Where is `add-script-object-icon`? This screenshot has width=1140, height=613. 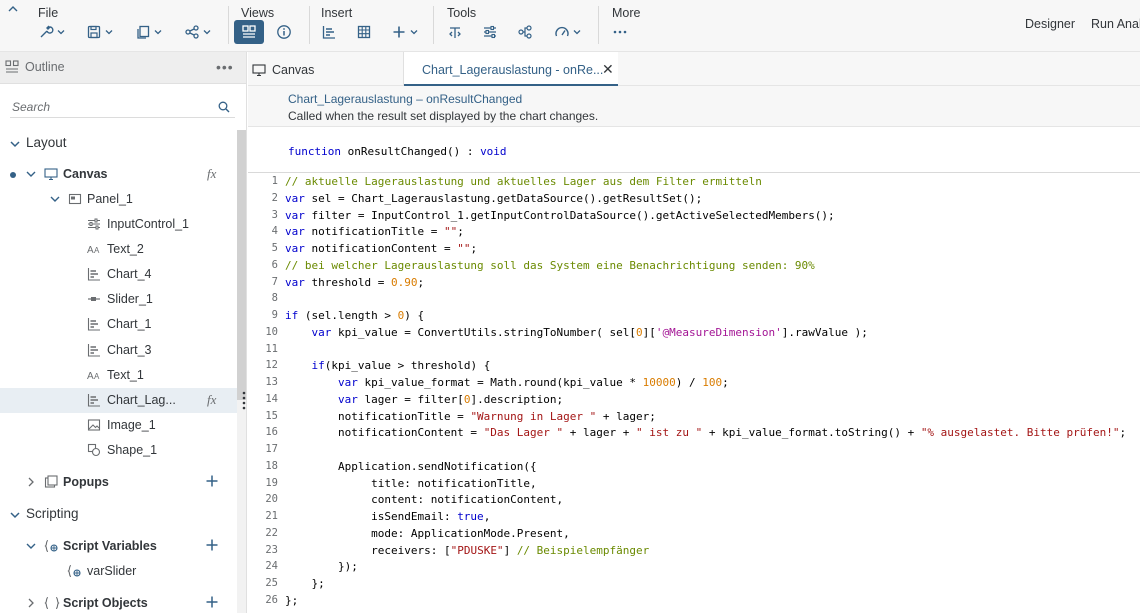 add-script-object-icon is located at coordinates (212, 602).